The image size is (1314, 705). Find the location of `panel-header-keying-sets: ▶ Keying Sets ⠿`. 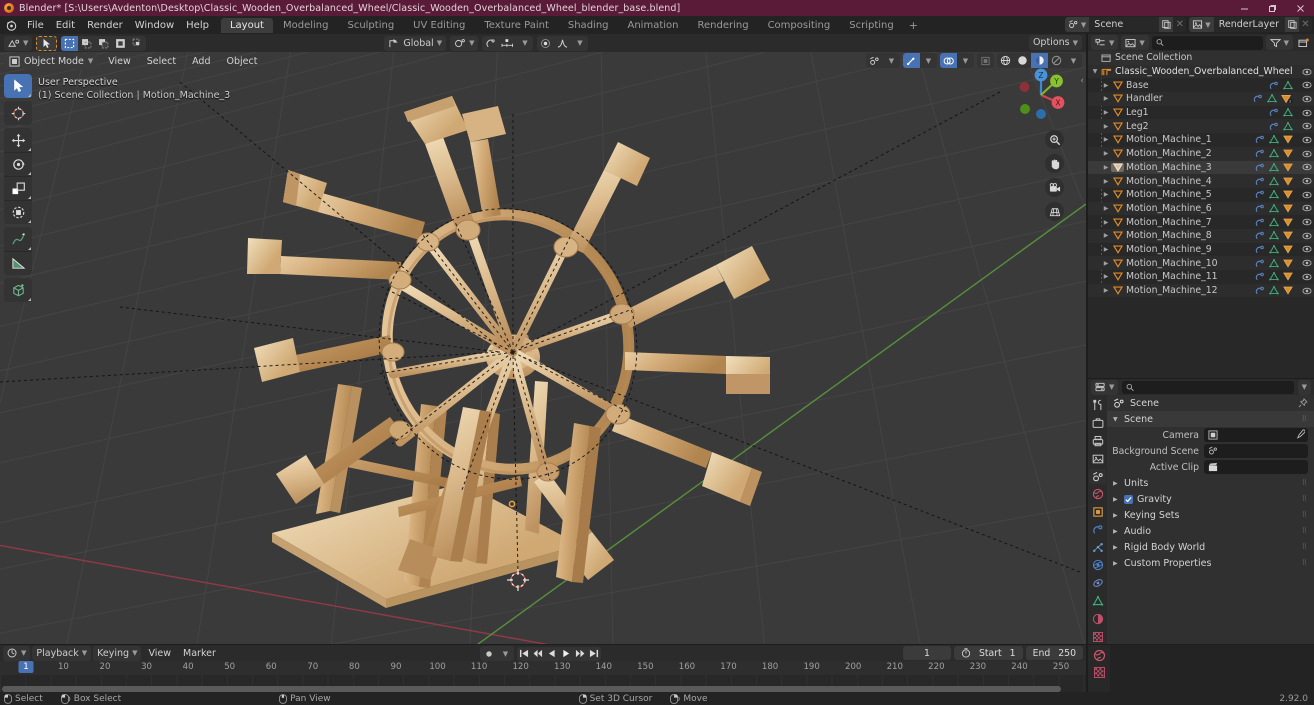

panel-header-keying-sets: ▶ Keying Sets ⠿ is located at coordinates (1210, 515).